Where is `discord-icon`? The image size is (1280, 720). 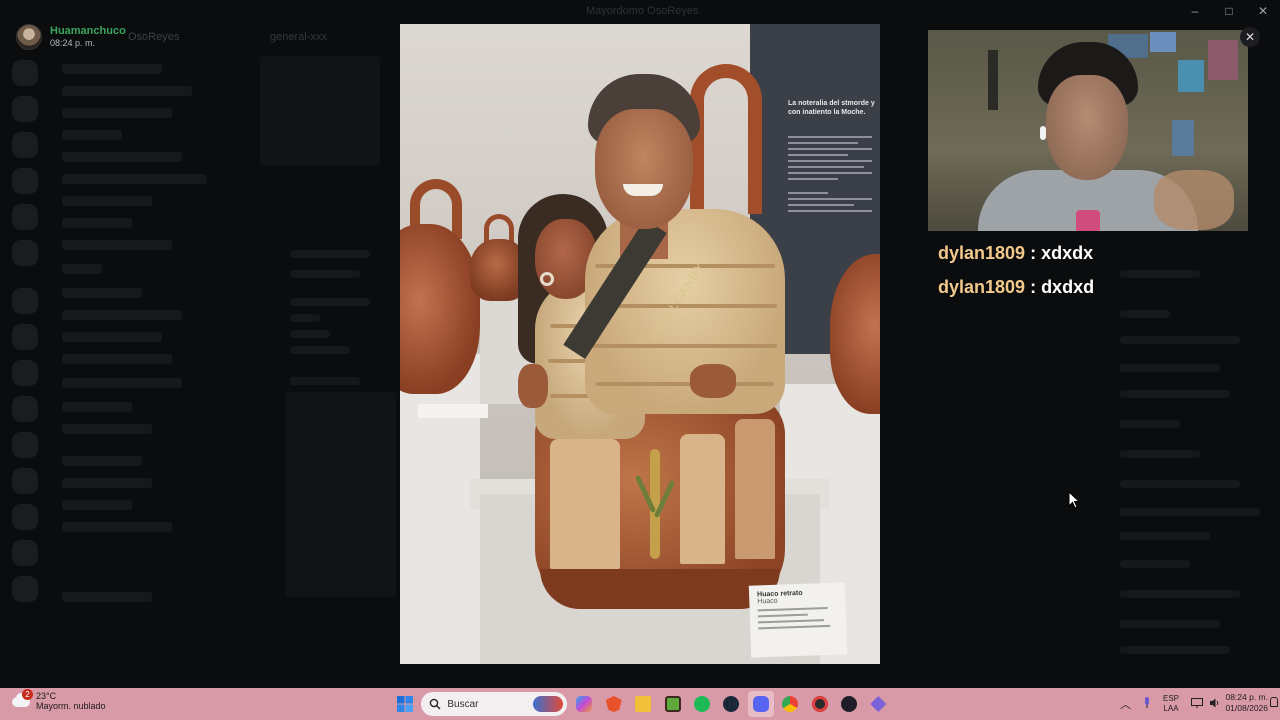
discord-icon is located at coordinates (760, 704).